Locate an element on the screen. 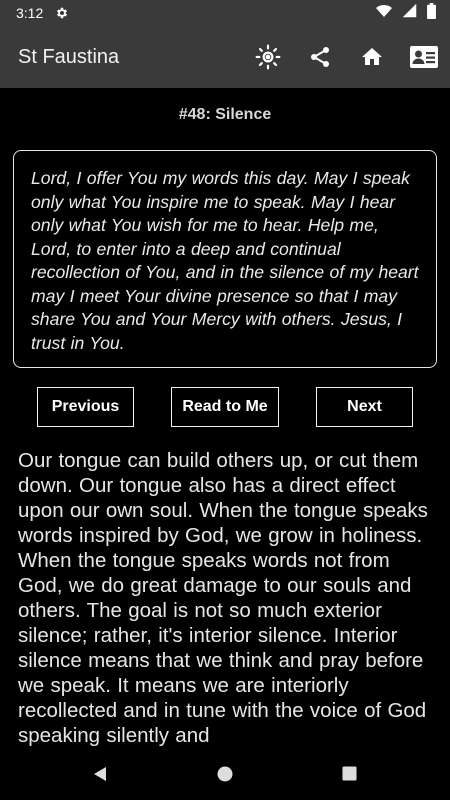 The width and height of the screenshot is (450, 800). read-to-me-button: Read to Me is located at coordinates (225, 407).